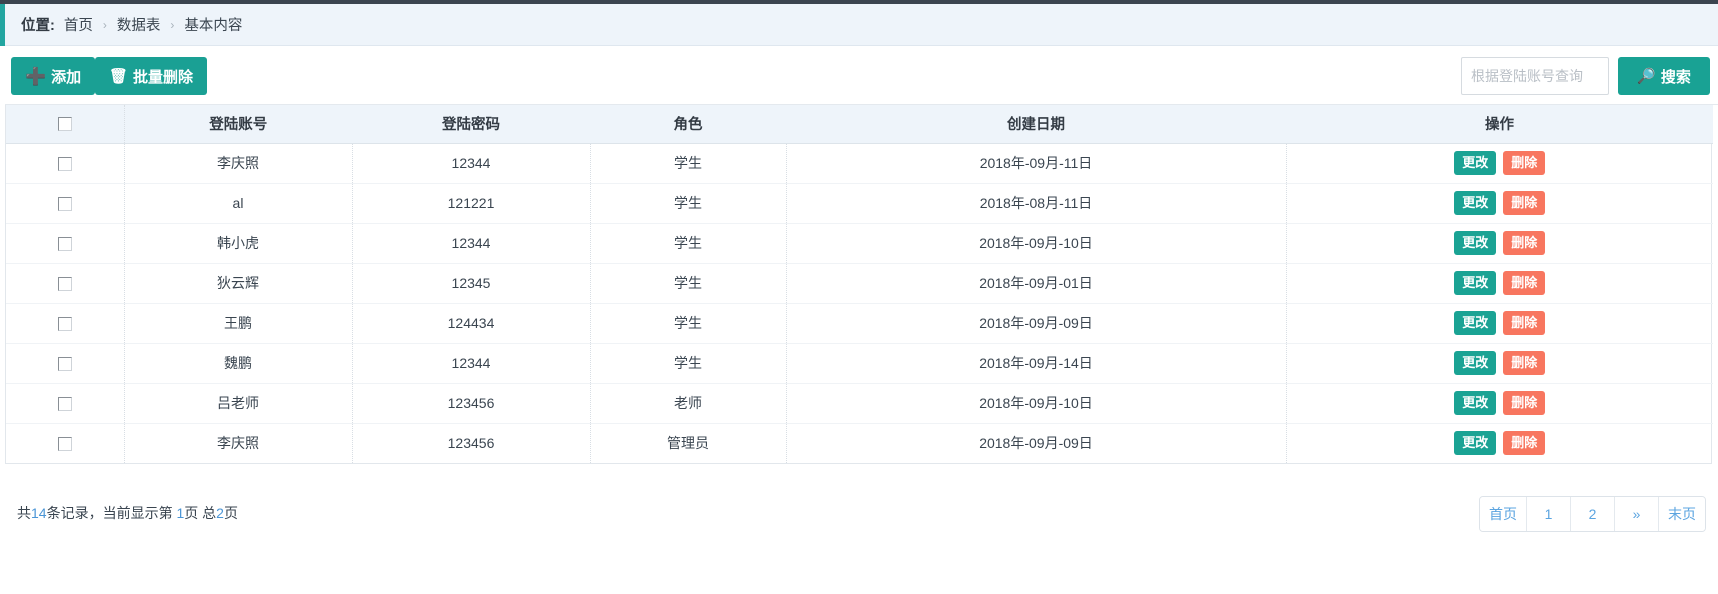 This screenshot has width=1718, height=594. Describe the element at coordinates (24, 513) in the screenshot. I see `record-prefix: 共` at that location.